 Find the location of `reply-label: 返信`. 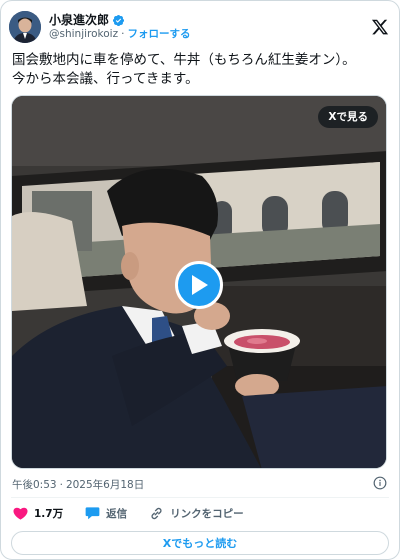

reply-label: 返信 is located at coordinates (117, 513).